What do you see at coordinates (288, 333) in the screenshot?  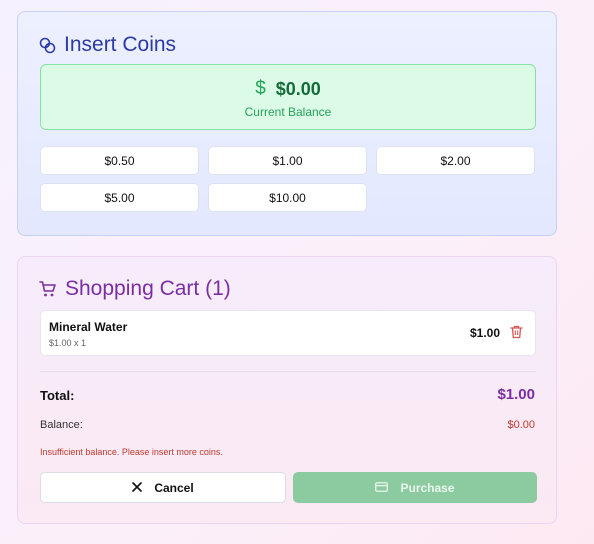 I see `cart-item: Mineral Water $1.00 x 1 $1.00` at bounding box center [288, 333].